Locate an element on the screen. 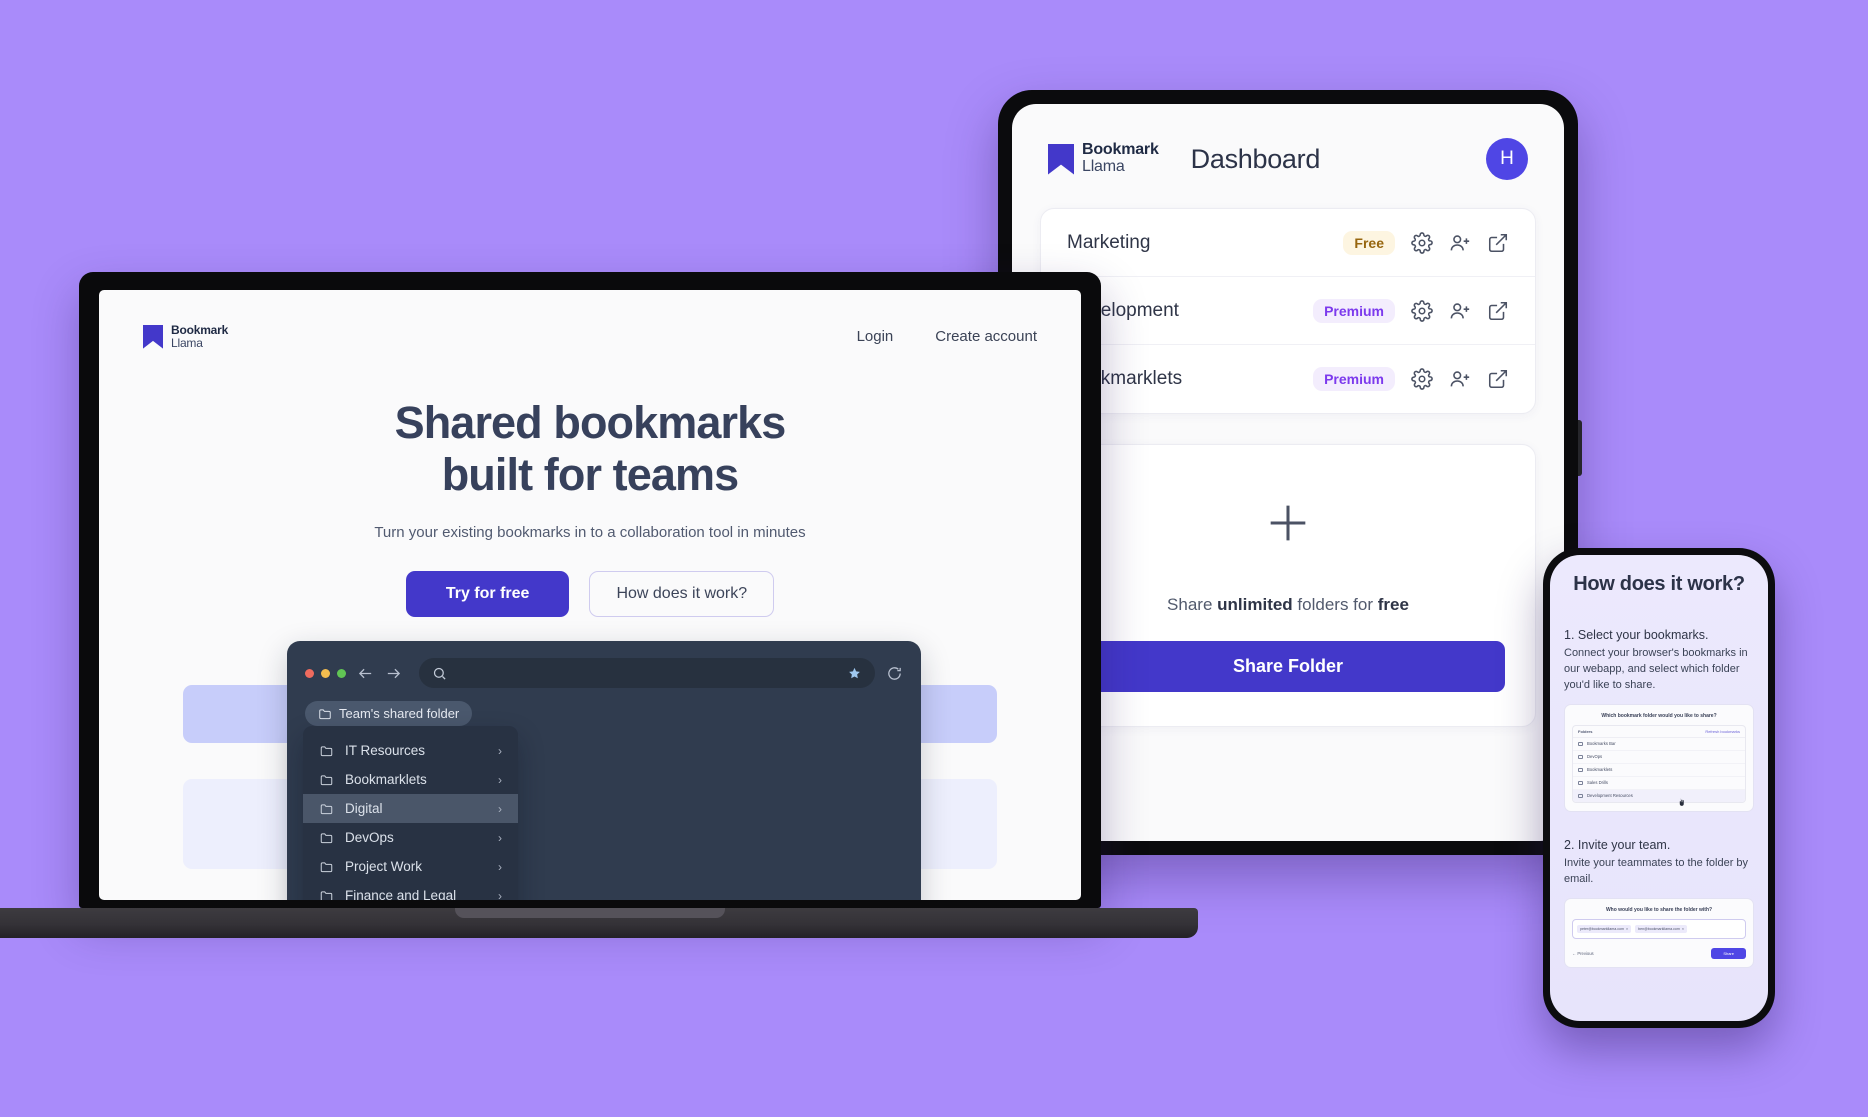 Image resolution: width=1868 pixels, height=1117 pixels. login-link: Login is located at coordinates (875, 336).